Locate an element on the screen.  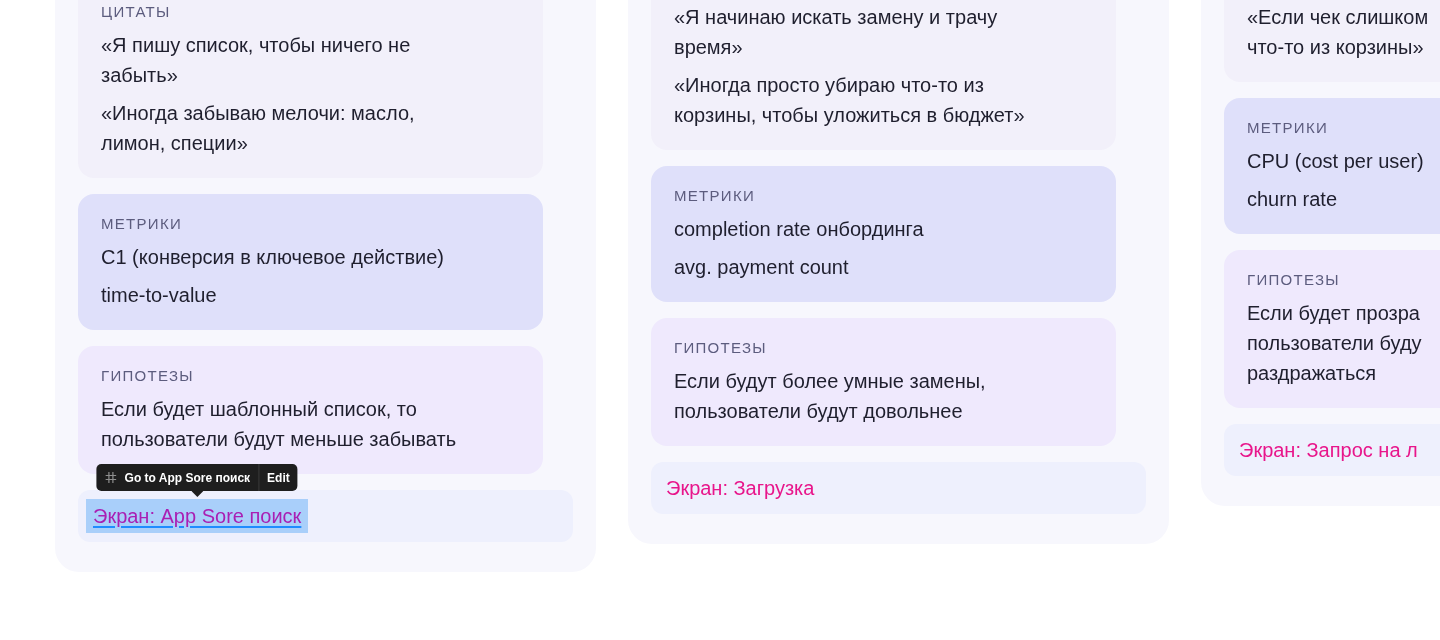
metric-text: churn rate is located at coordinates (1293, 199).